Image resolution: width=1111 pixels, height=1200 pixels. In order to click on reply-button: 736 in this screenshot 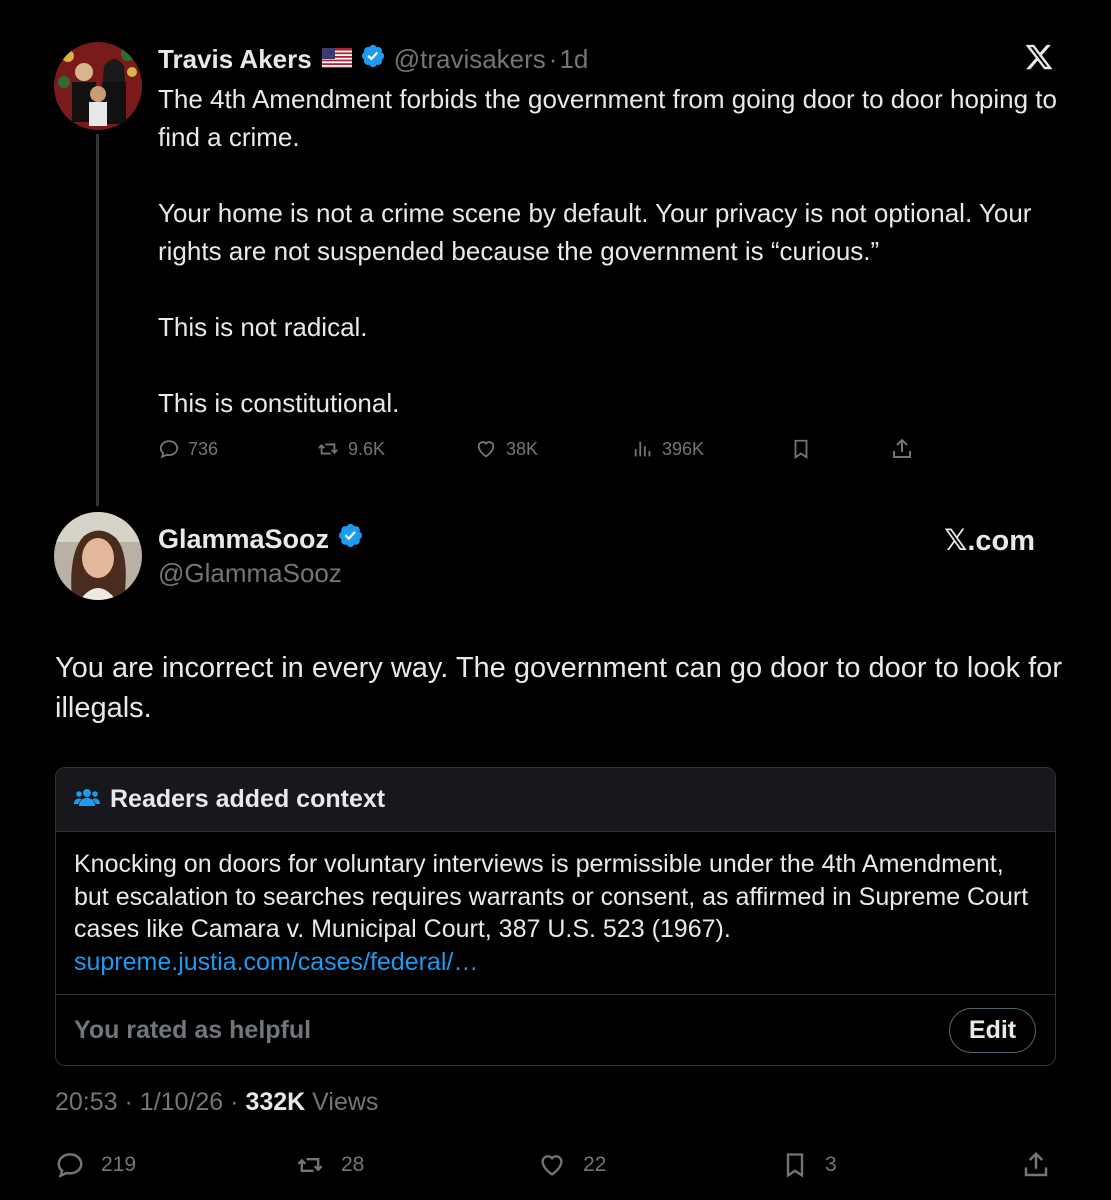, I will do `click(188, 449)`.